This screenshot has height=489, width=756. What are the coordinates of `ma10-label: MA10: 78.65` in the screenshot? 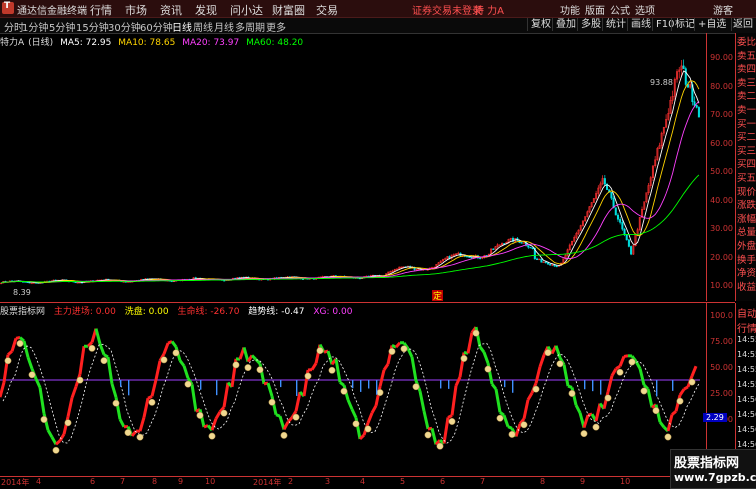 It's located at (146, 43).